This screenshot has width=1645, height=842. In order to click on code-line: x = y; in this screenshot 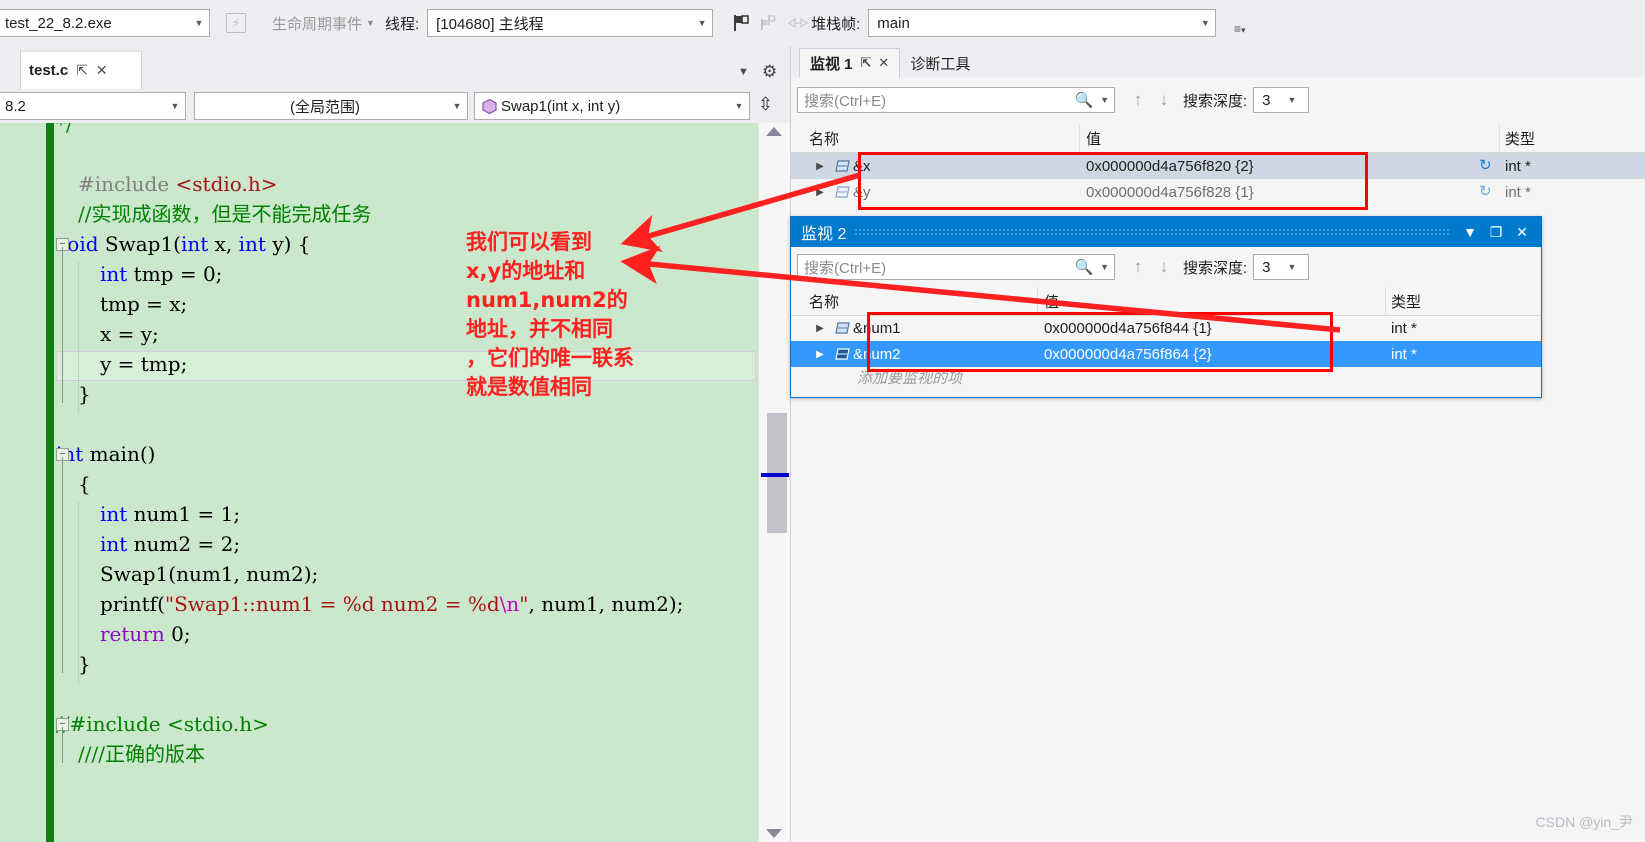, I will do `click(129, 334)`.